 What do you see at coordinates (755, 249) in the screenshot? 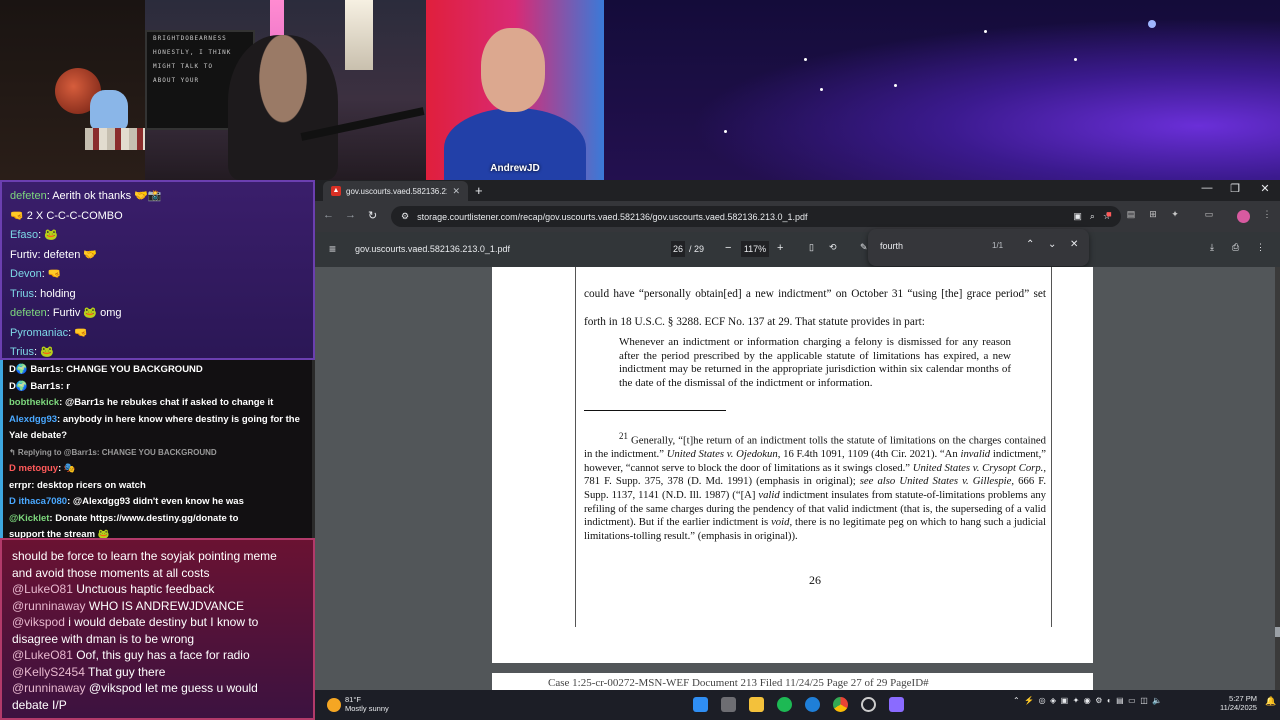
I see `zoom-level-input: 117%` at bounding box center [755, 249].